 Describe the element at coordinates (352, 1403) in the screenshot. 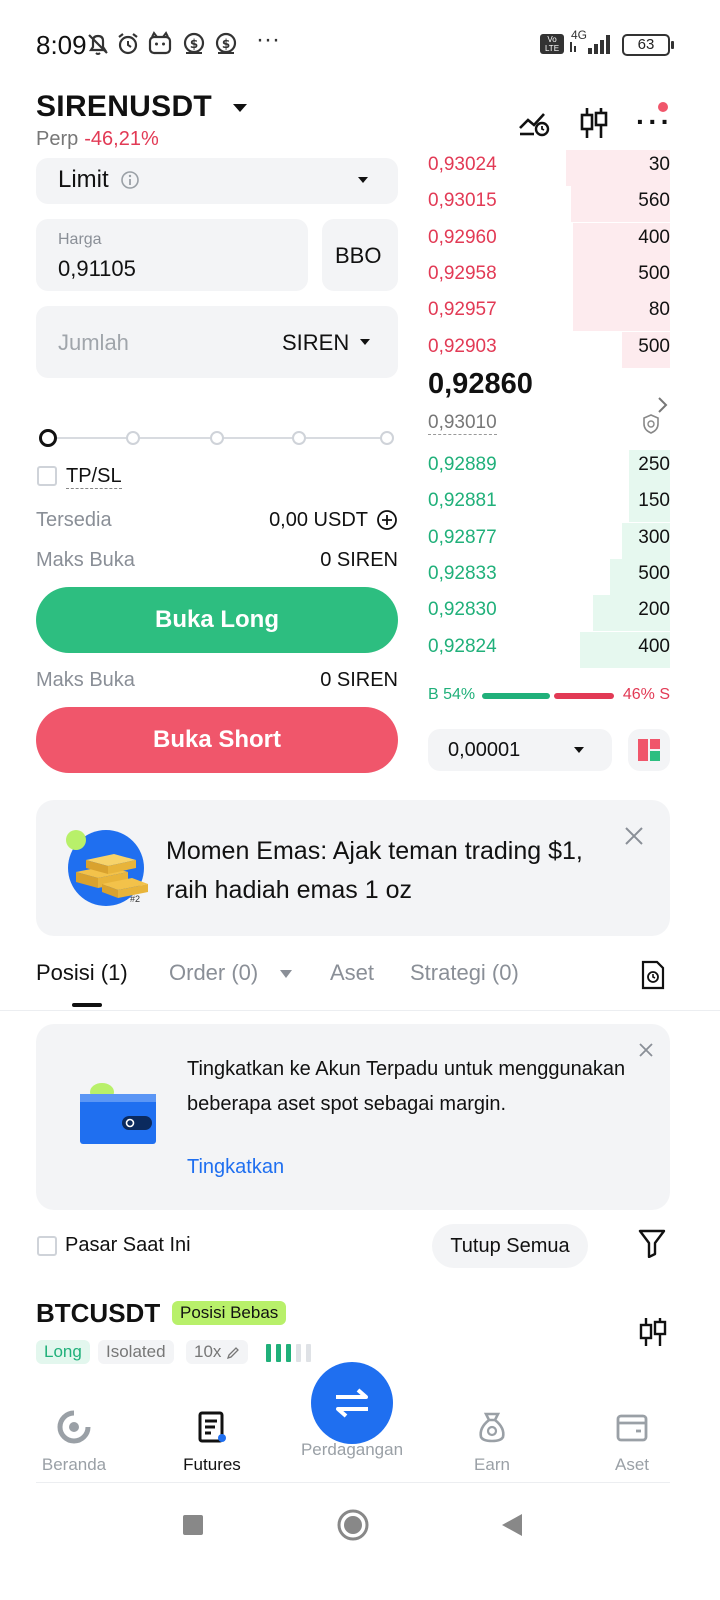

I see `trade-button` at that location.